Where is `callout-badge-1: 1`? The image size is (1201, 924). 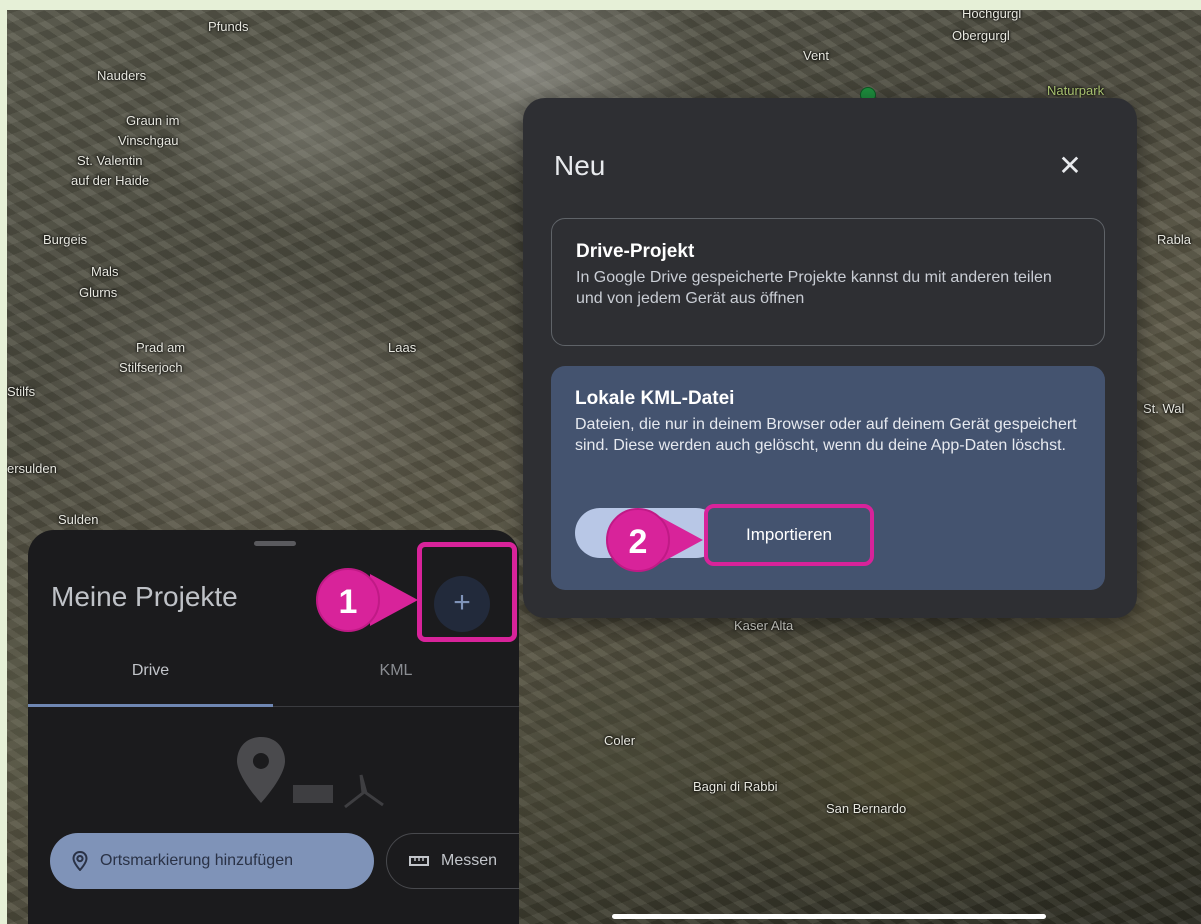 callout-badge-1: 1 is located at coordinates (348, 600).